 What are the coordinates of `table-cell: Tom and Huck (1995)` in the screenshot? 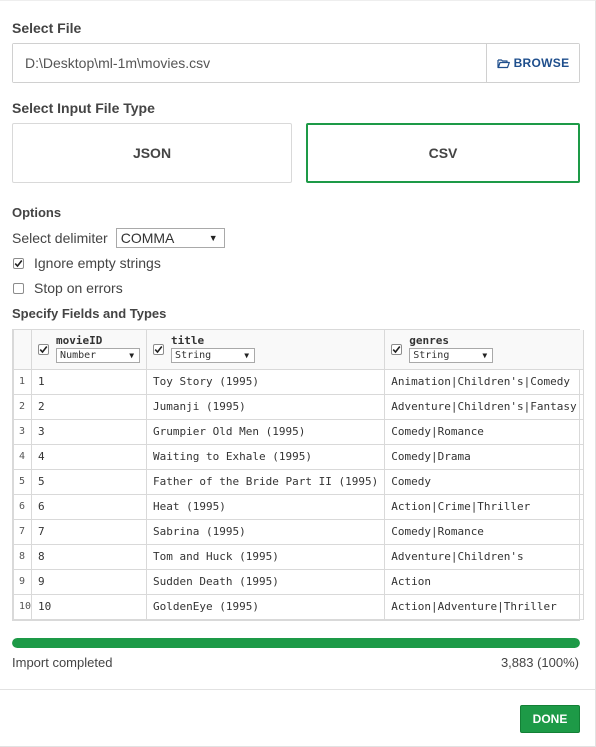 It's located at (266, 556).